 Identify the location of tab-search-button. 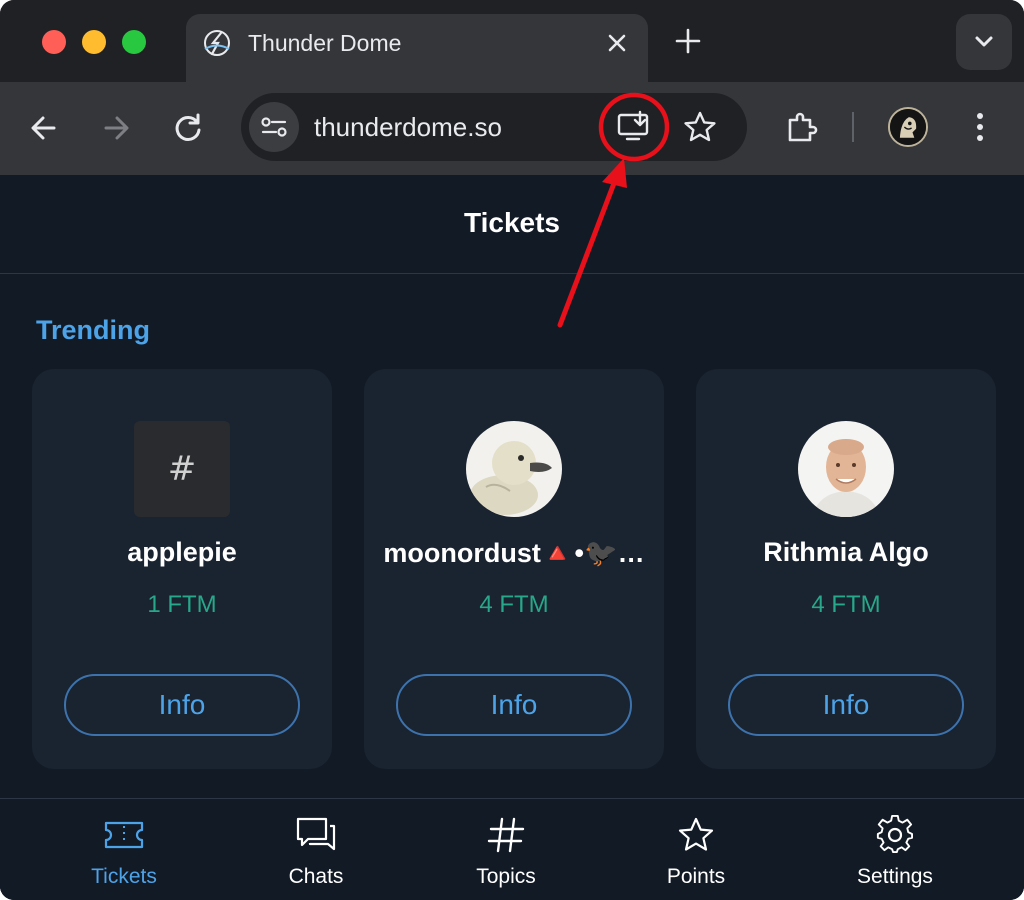
(984, 42).